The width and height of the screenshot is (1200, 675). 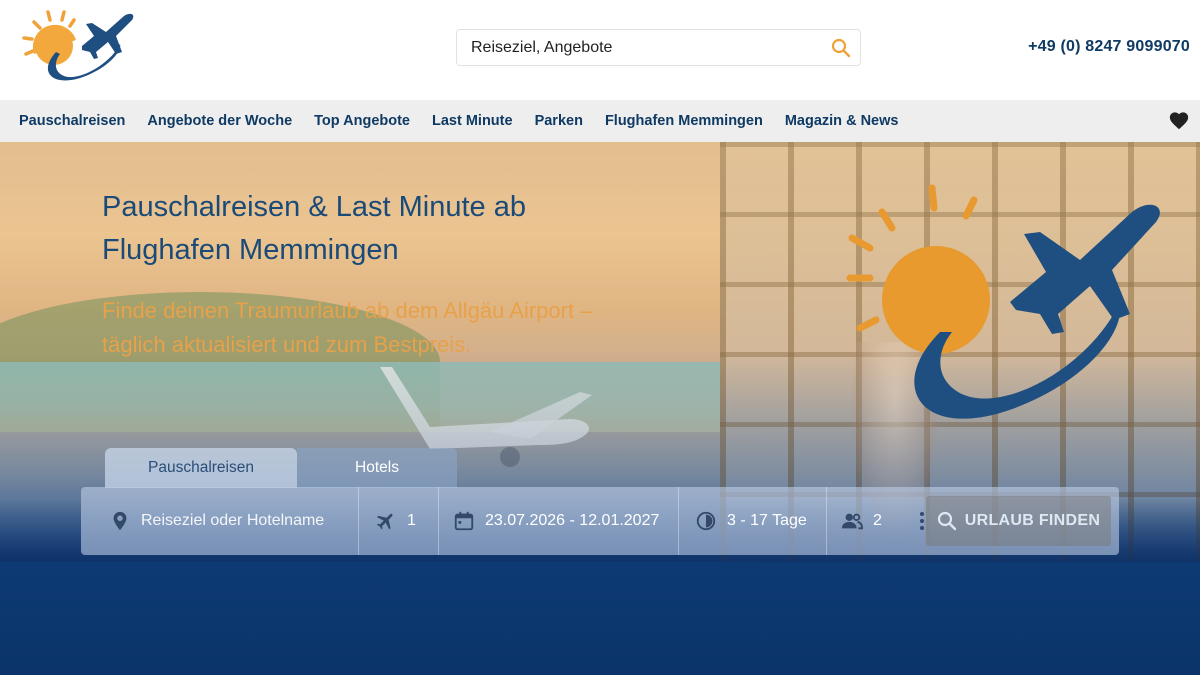 I want to click on hero-logo-icon, so click(x=1003, y=301).